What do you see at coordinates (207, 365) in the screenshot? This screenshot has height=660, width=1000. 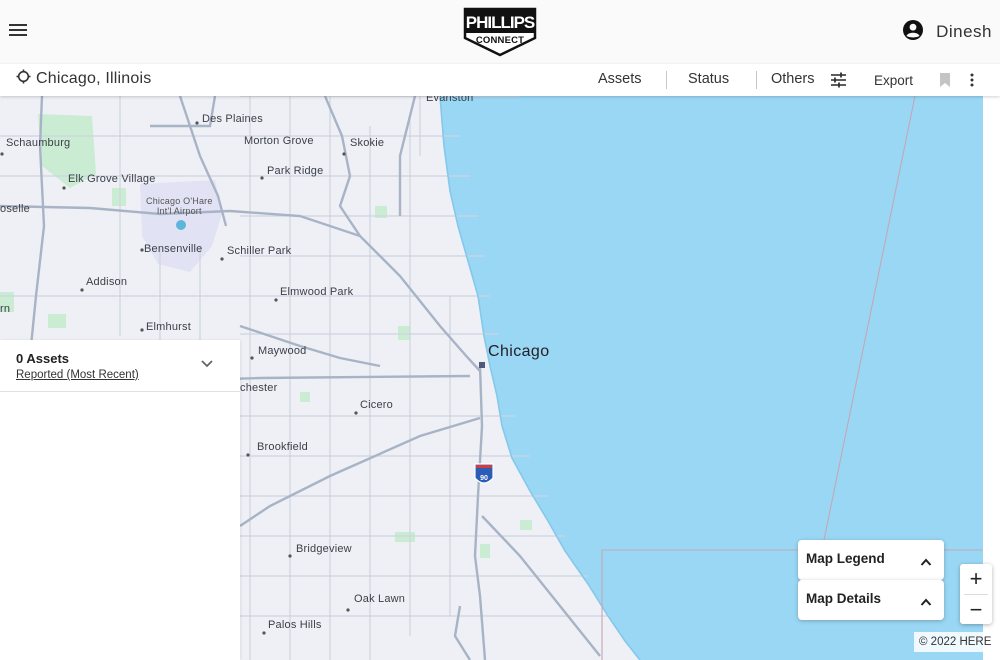 I see `chevron-down-icon` at bounding box center [207, 365].